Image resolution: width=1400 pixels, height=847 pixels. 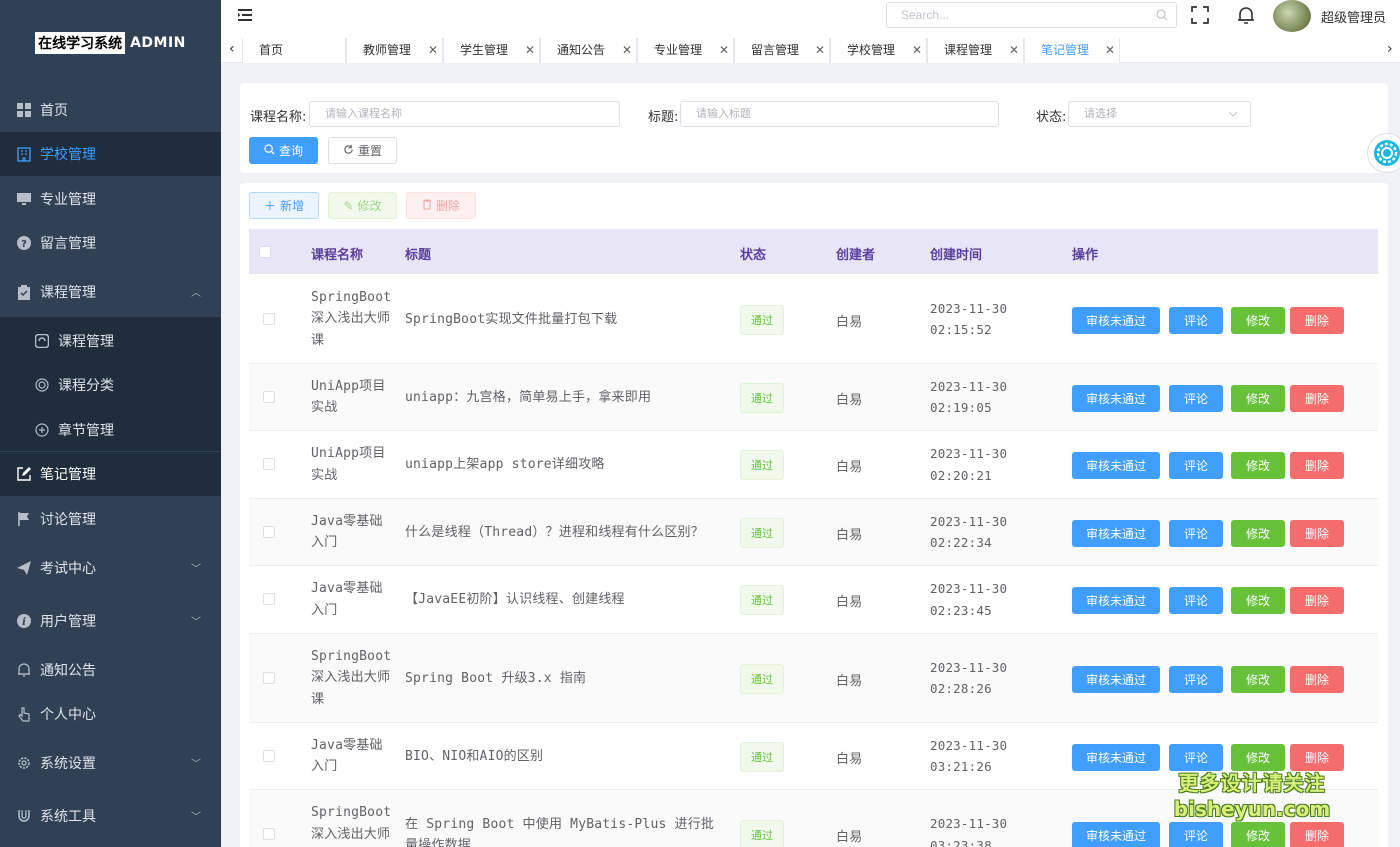 I want to click on fullscreen-icon, so click(x=1200, y=17).